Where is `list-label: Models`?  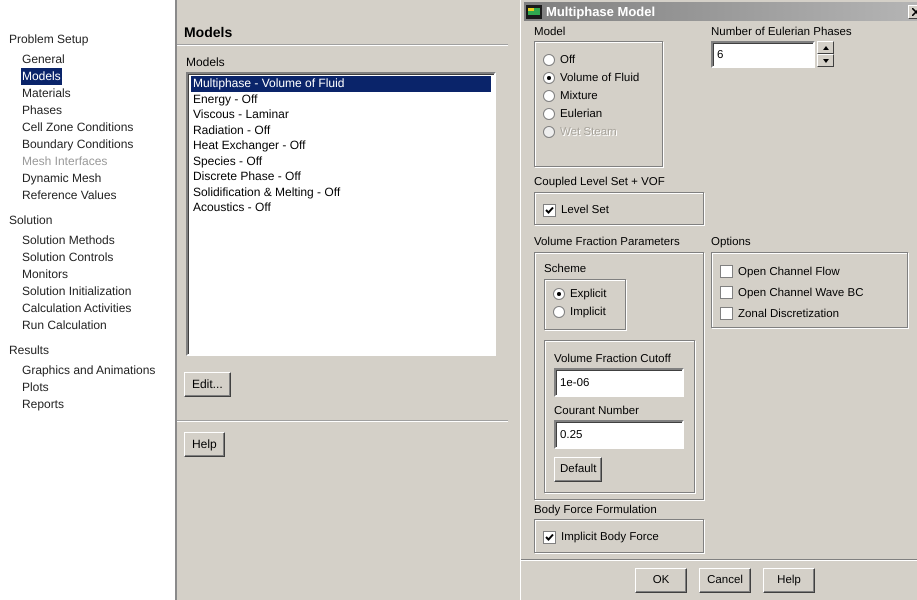
list-label: Models is located at coordinates (205, 62).